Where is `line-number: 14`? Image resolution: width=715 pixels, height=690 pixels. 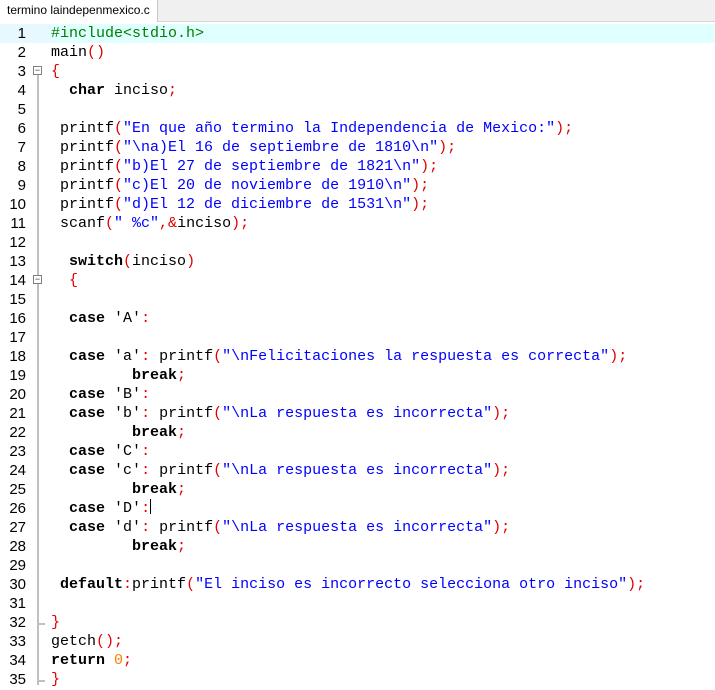 line-number: 14 is located at coordinates (17, 280).